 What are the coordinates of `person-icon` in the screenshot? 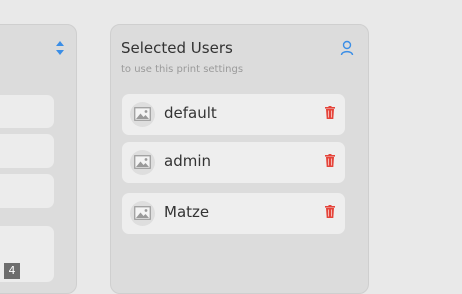 It's located at (347, 48).